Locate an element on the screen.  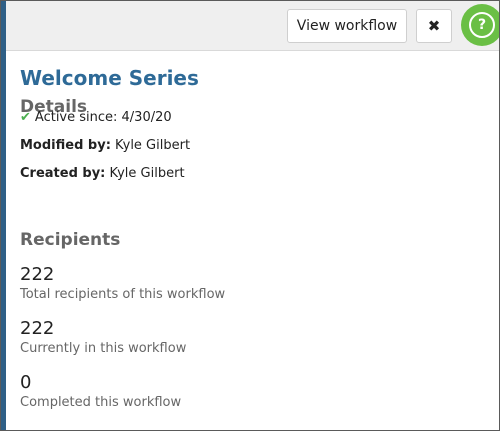
created-by-value: Kyle Gilbert is located at coordinates (147, 173).